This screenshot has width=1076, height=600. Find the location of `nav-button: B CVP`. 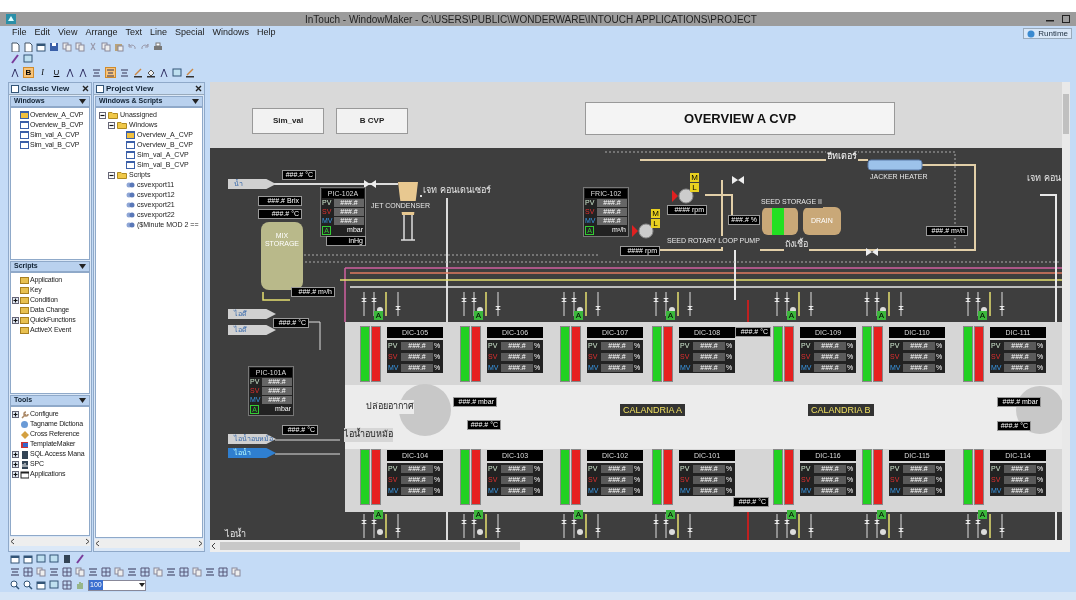

nav-button: B CVP is located at coordinates (372, 121).